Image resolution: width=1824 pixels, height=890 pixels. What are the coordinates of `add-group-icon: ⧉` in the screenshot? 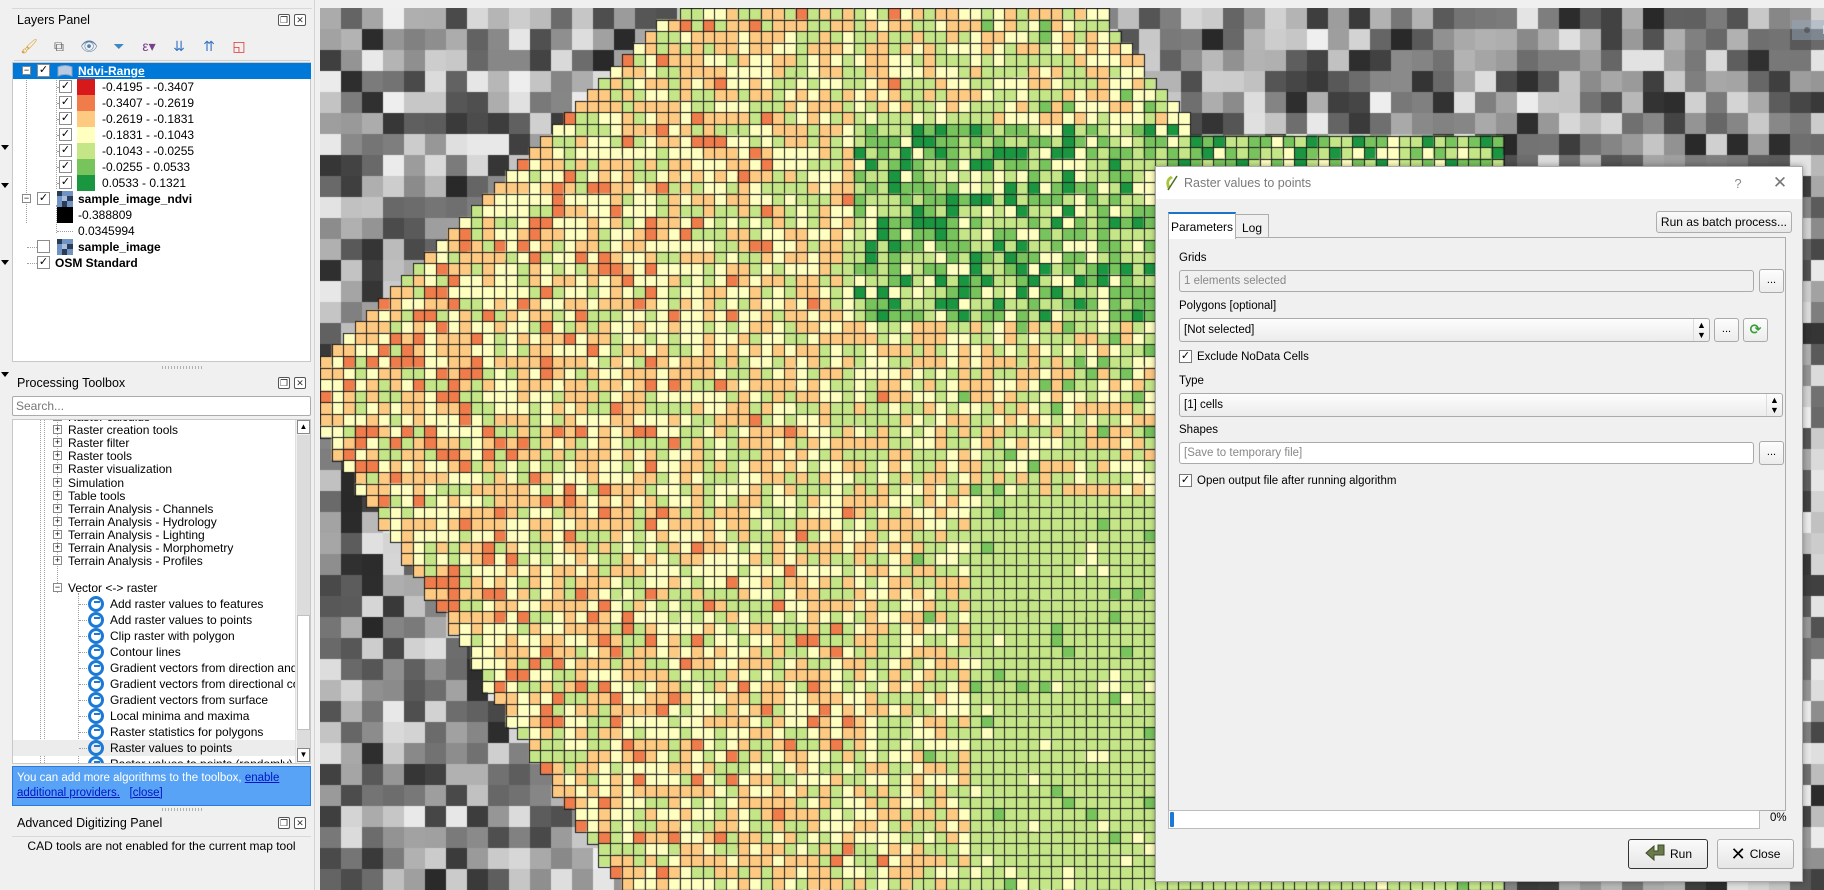 It's located at (59, 47).